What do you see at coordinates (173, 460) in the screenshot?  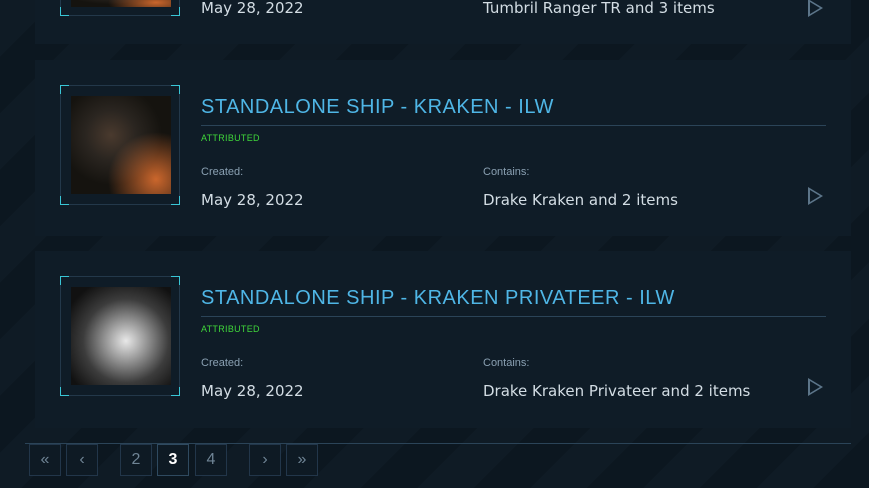 I see `page-3-button: 3` at bounding box center [173, 460].